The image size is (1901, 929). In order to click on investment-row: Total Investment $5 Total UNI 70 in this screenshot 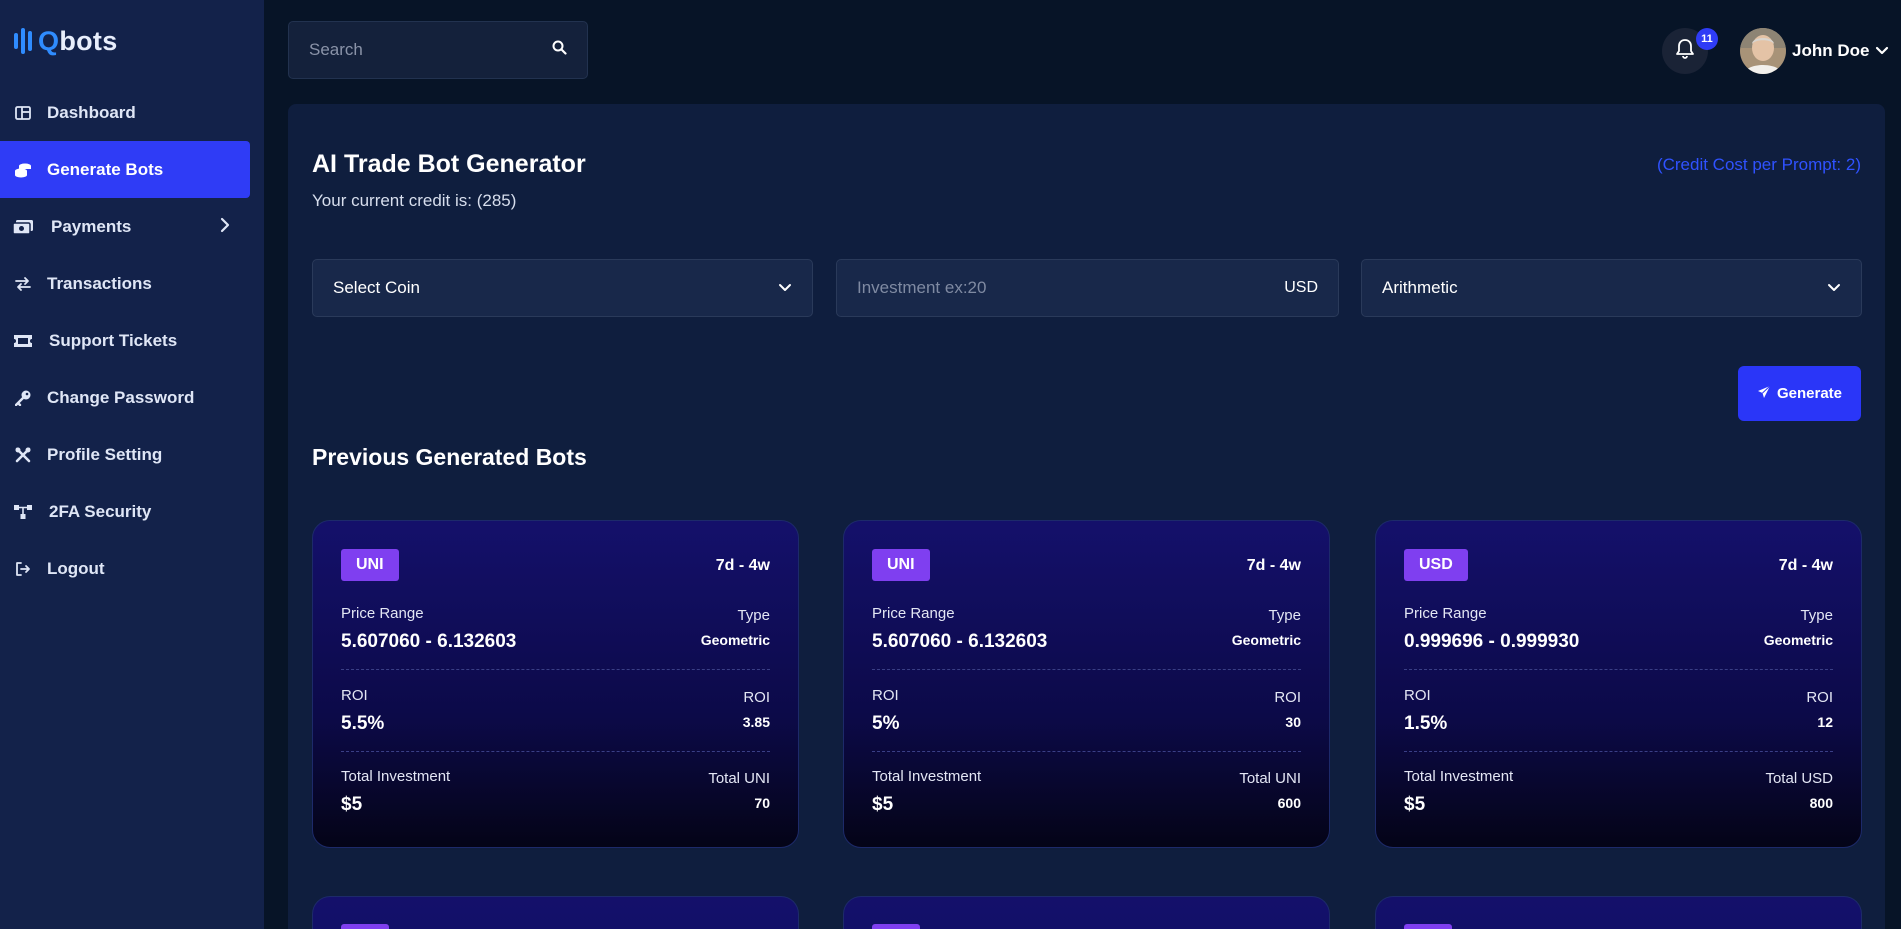, I will do `click(555, 798)`.